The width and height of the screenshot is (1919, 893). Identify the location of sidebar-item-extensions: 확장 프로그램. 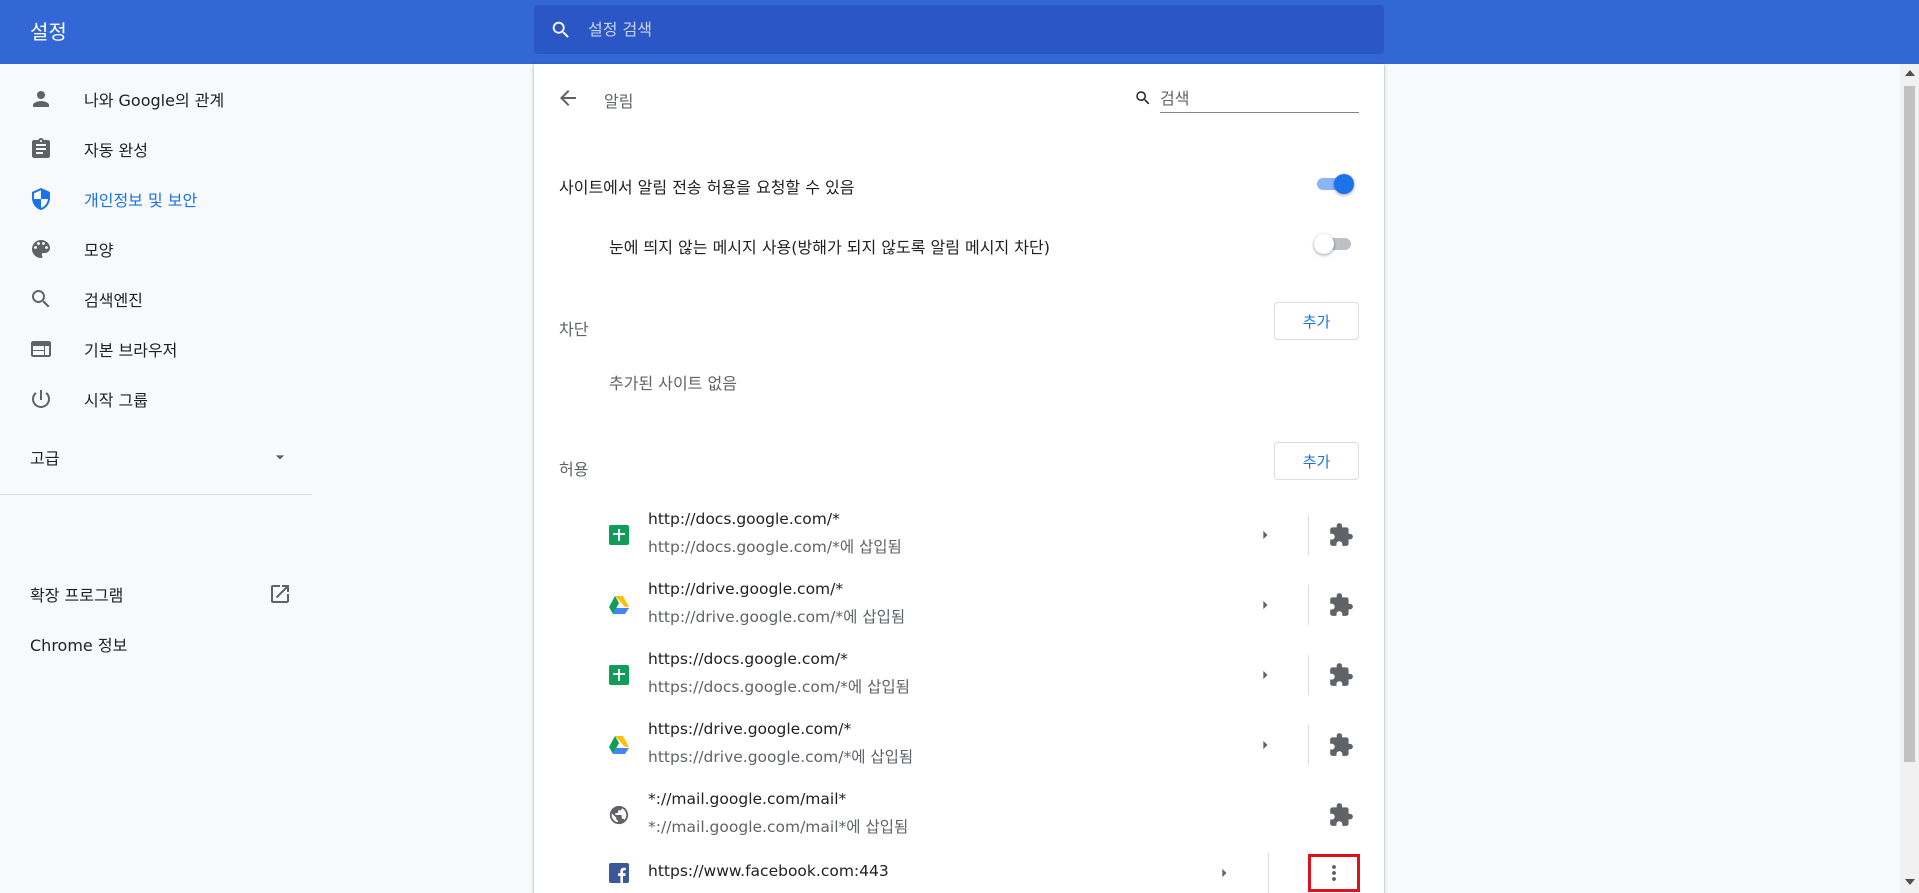
(156, 594).